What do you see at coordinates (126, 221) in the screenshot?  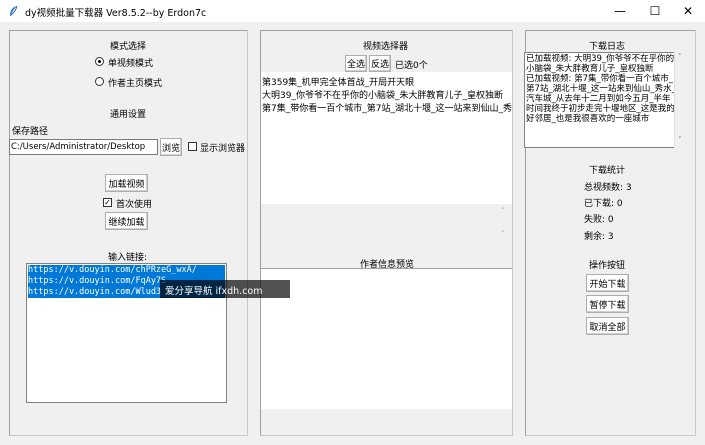 I see `continue-load-button: 继续加载` at bounding box center [126, 221].